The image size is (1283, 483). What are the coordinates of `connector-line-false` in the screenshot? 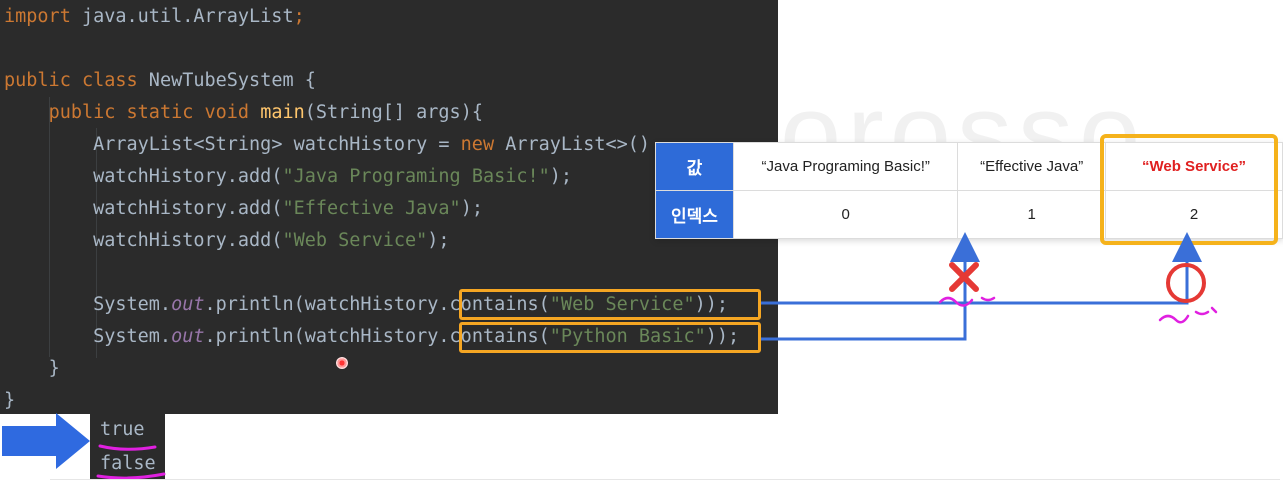 It's located at (870, 286).